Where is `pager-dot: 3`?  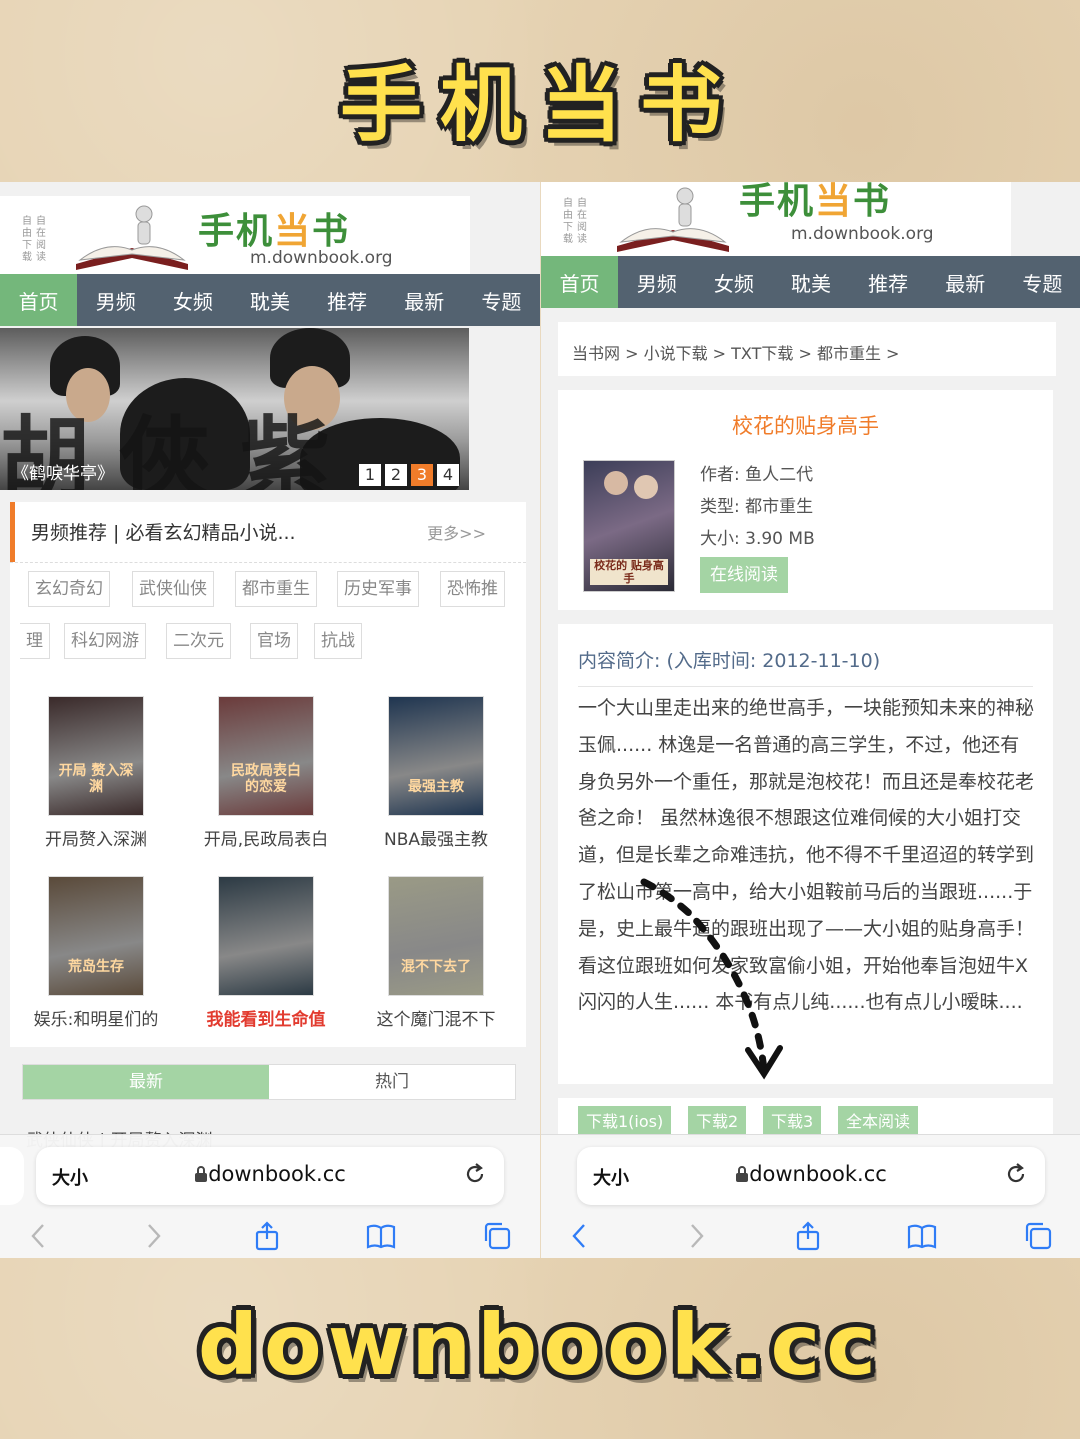 pager-dot: 3 is located at coordinates (422, 475).